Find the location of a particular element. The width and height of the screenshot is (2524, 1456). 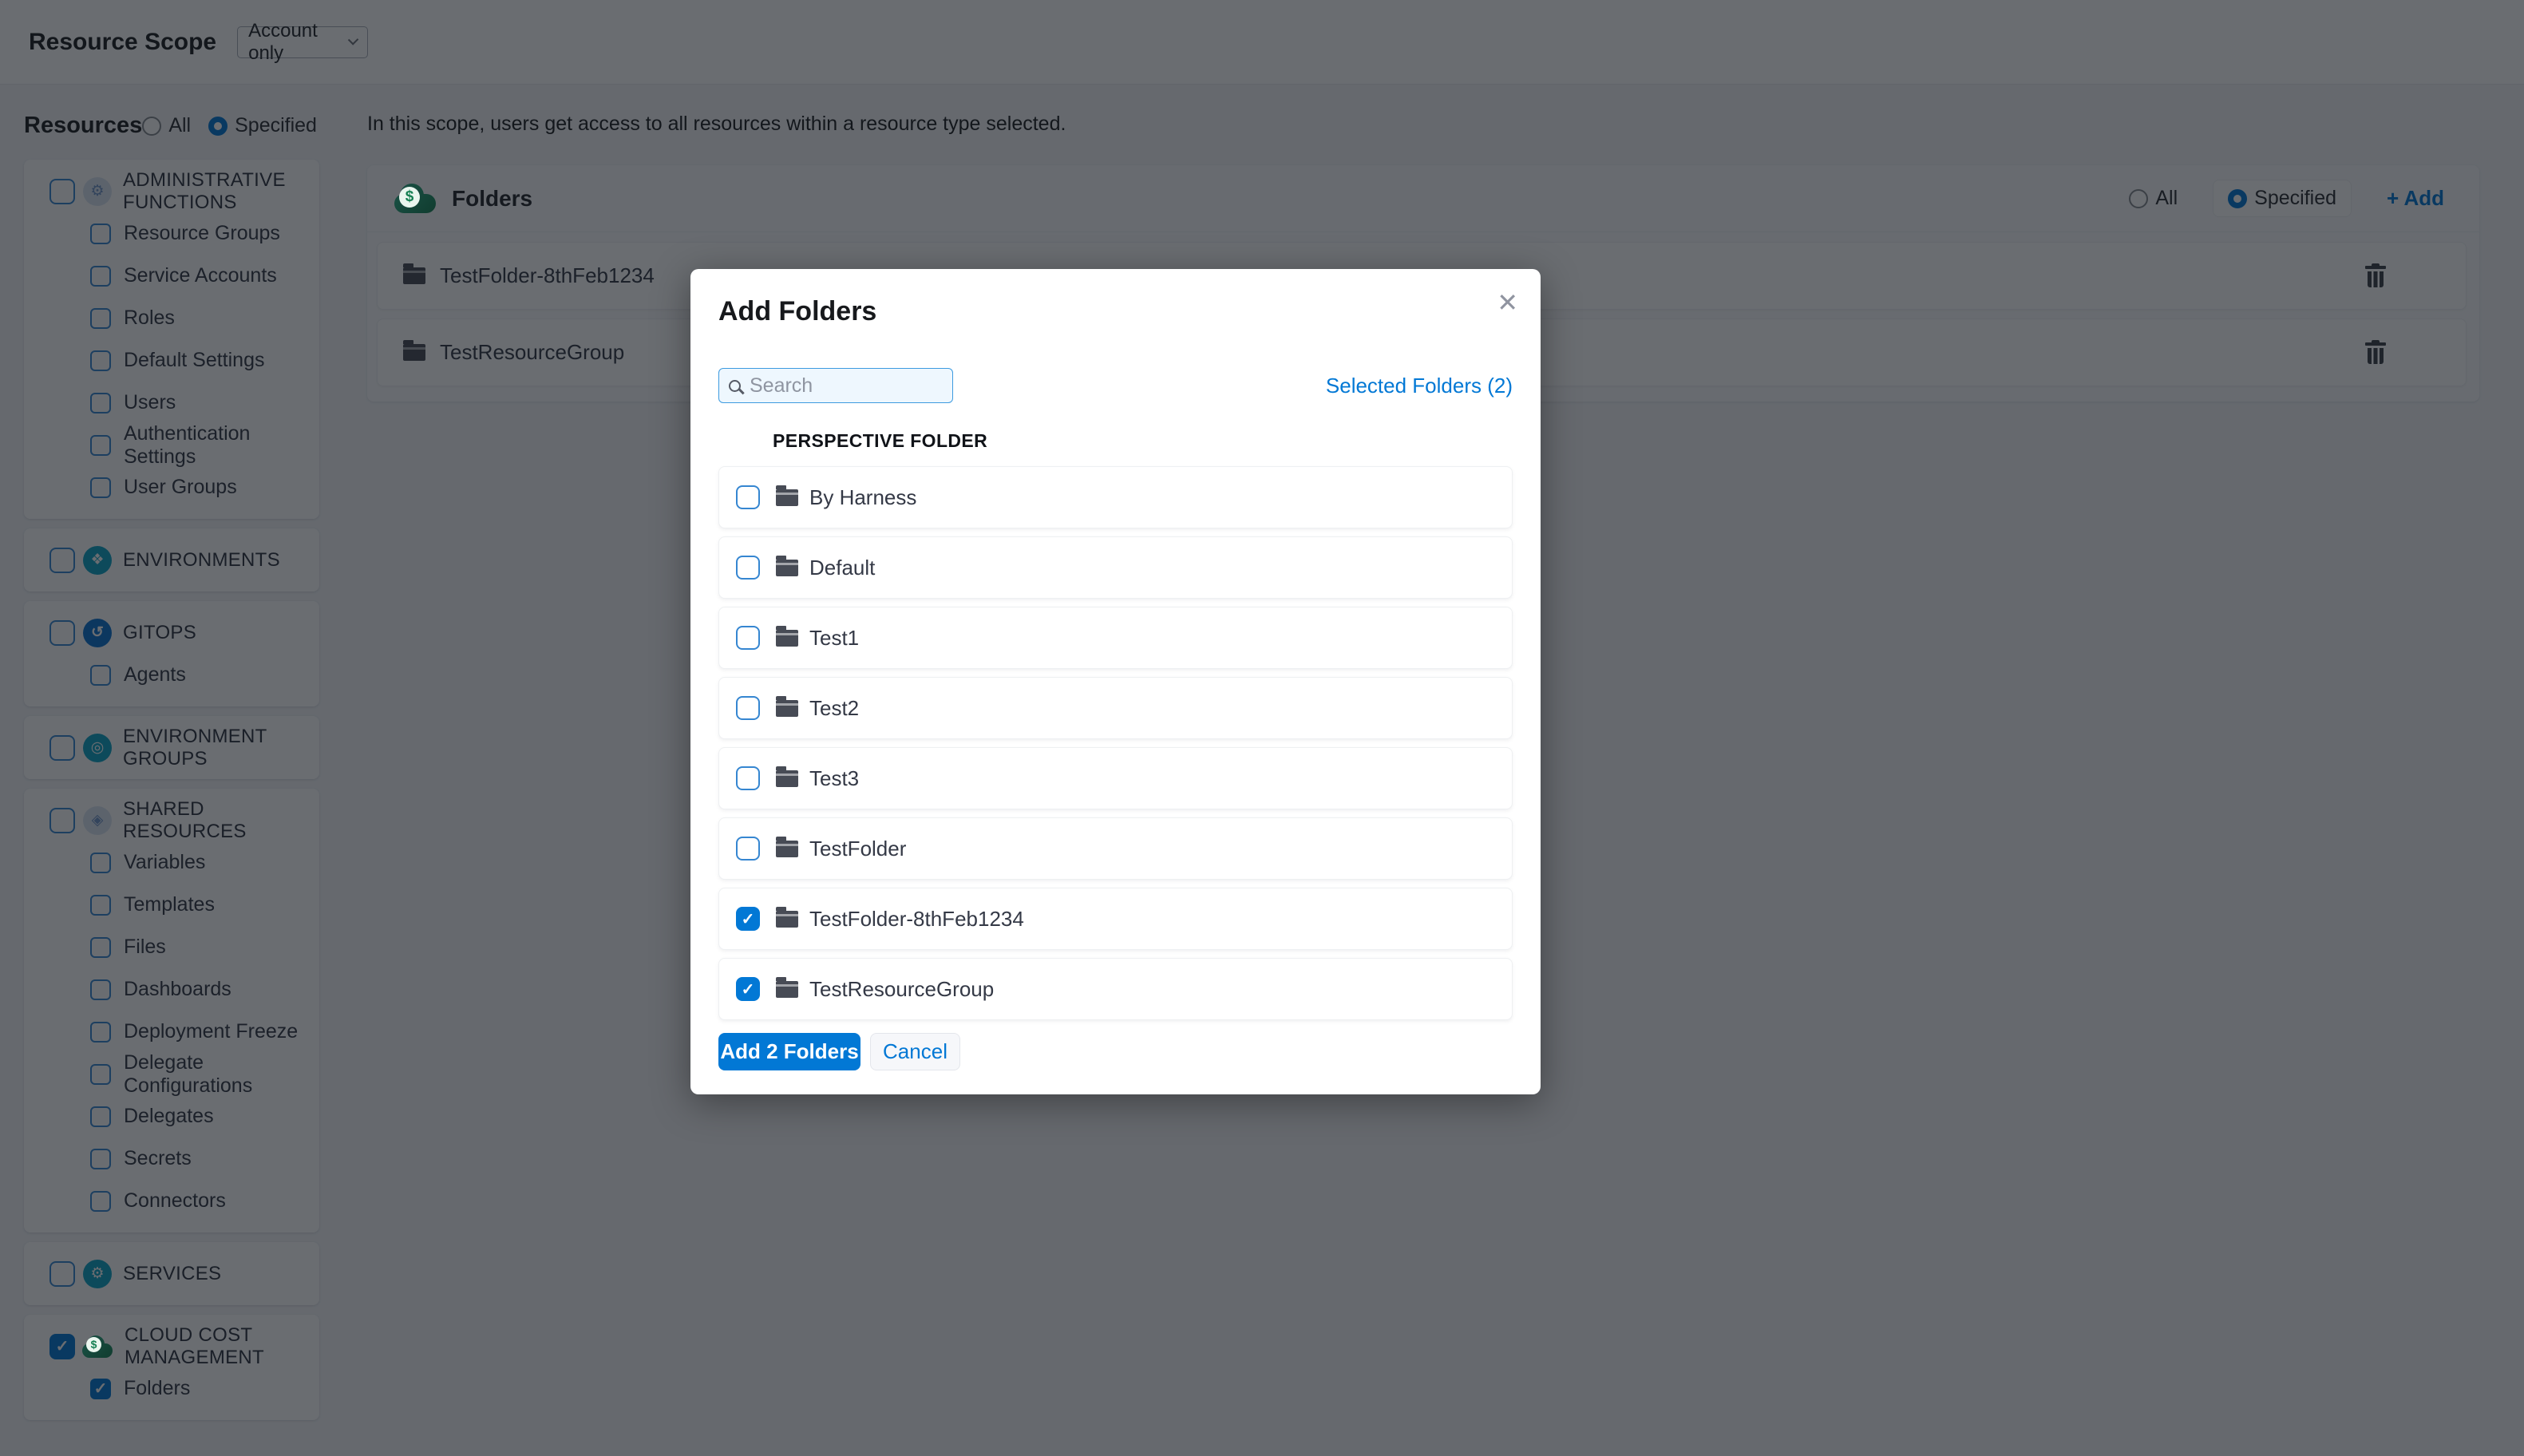

list-item: Default is located at coordinates (1115, 568).